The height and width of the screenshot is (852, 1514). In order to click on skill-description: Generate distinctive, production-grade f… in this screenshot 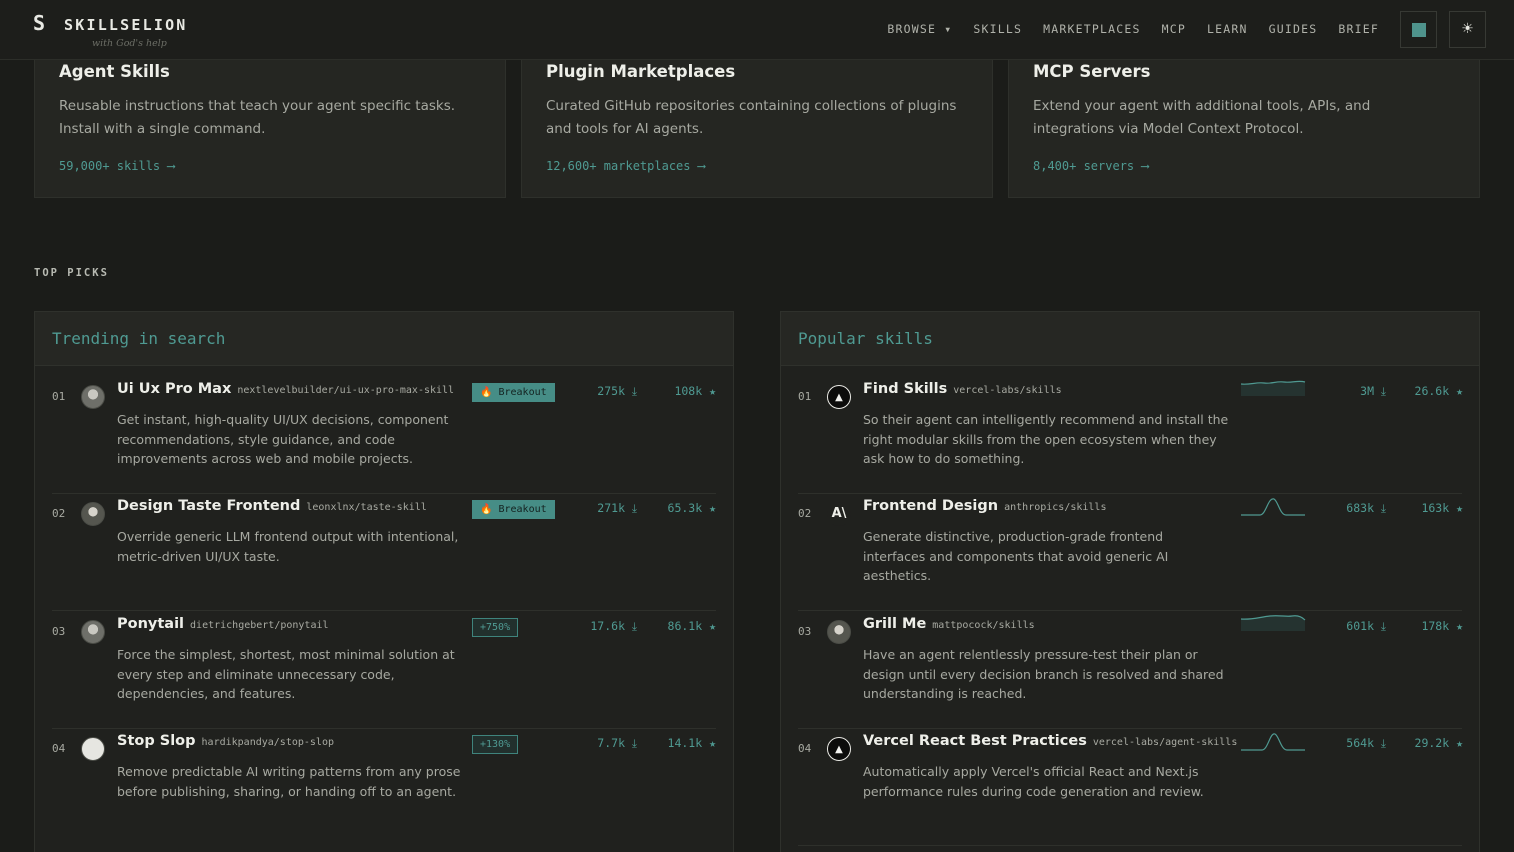, I will do `click(1016, 556)`.